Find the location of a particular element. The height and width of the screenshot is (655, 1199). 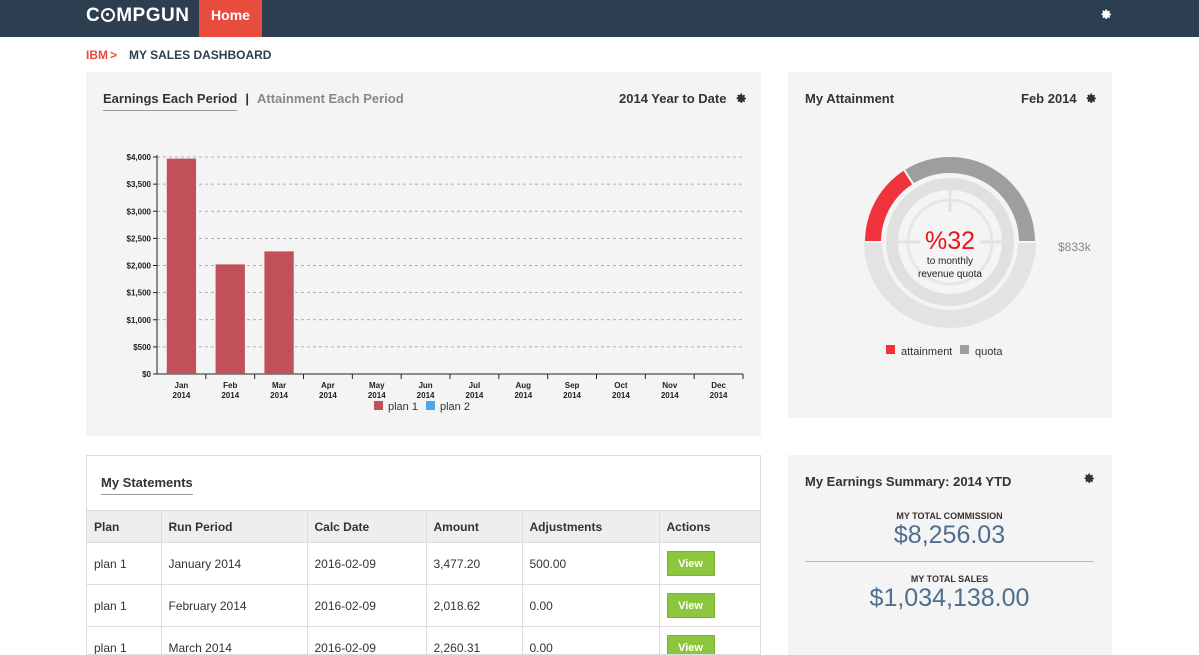

total-sales-value: $1,034,138.00 is located at coordinates (949, 598).